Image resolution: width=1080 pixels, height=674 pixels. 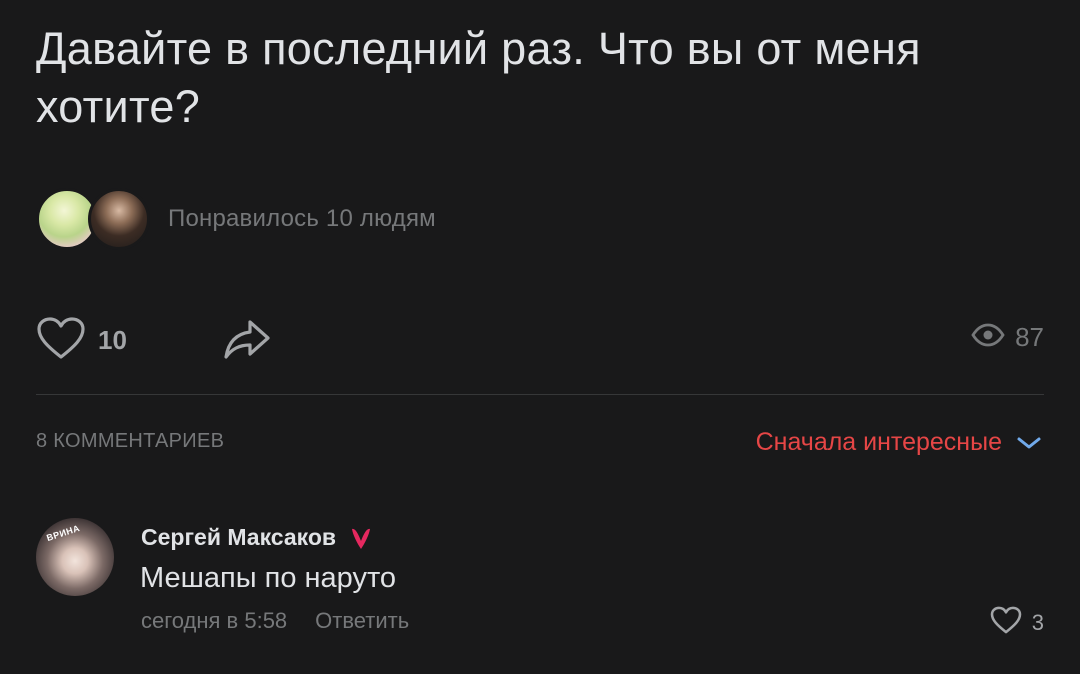 I want to click on likers-avatars, so click(x=94, y=219).